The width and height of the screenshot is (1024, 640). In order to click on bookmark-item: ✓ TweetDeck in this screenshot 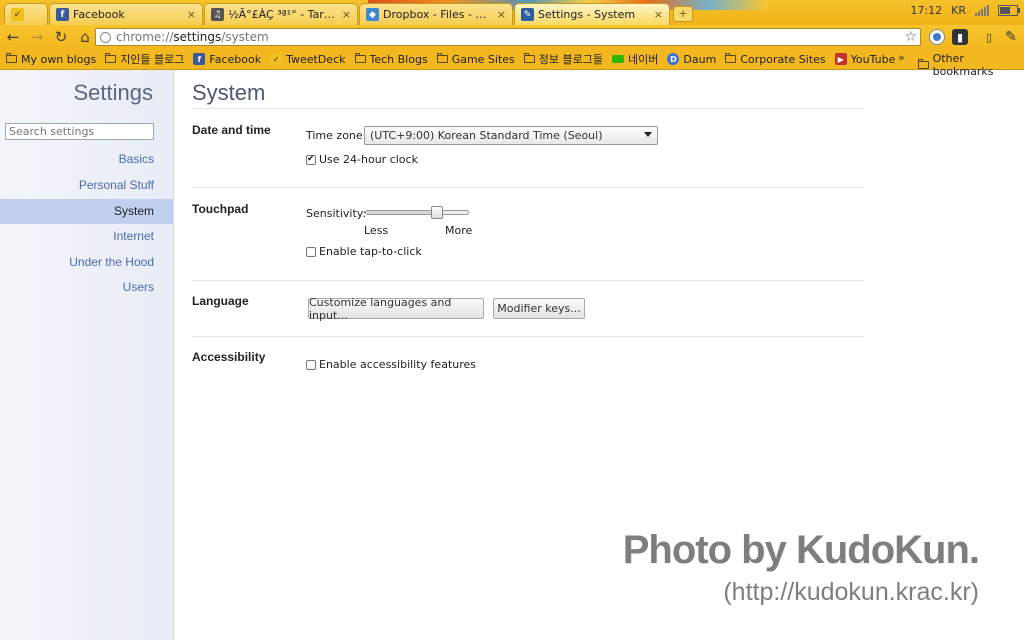, I will do `click(308, 59)`.